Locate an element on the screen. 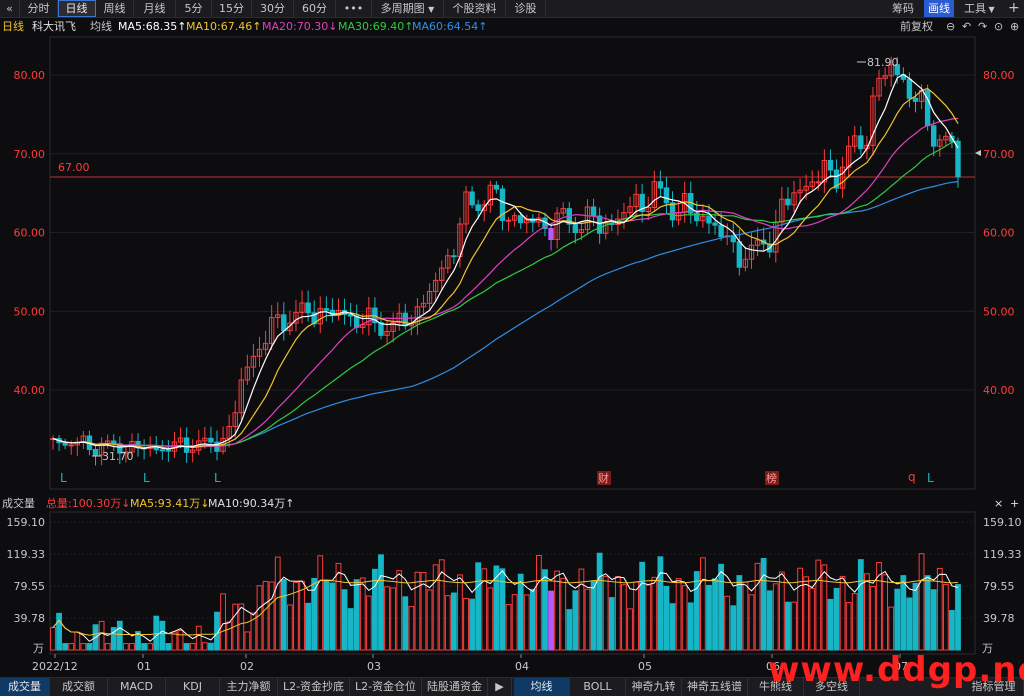 This screenshot has height=696, width=1024. tab-hk-connect: 陆股通资金 is located at coordinates (455, 687).